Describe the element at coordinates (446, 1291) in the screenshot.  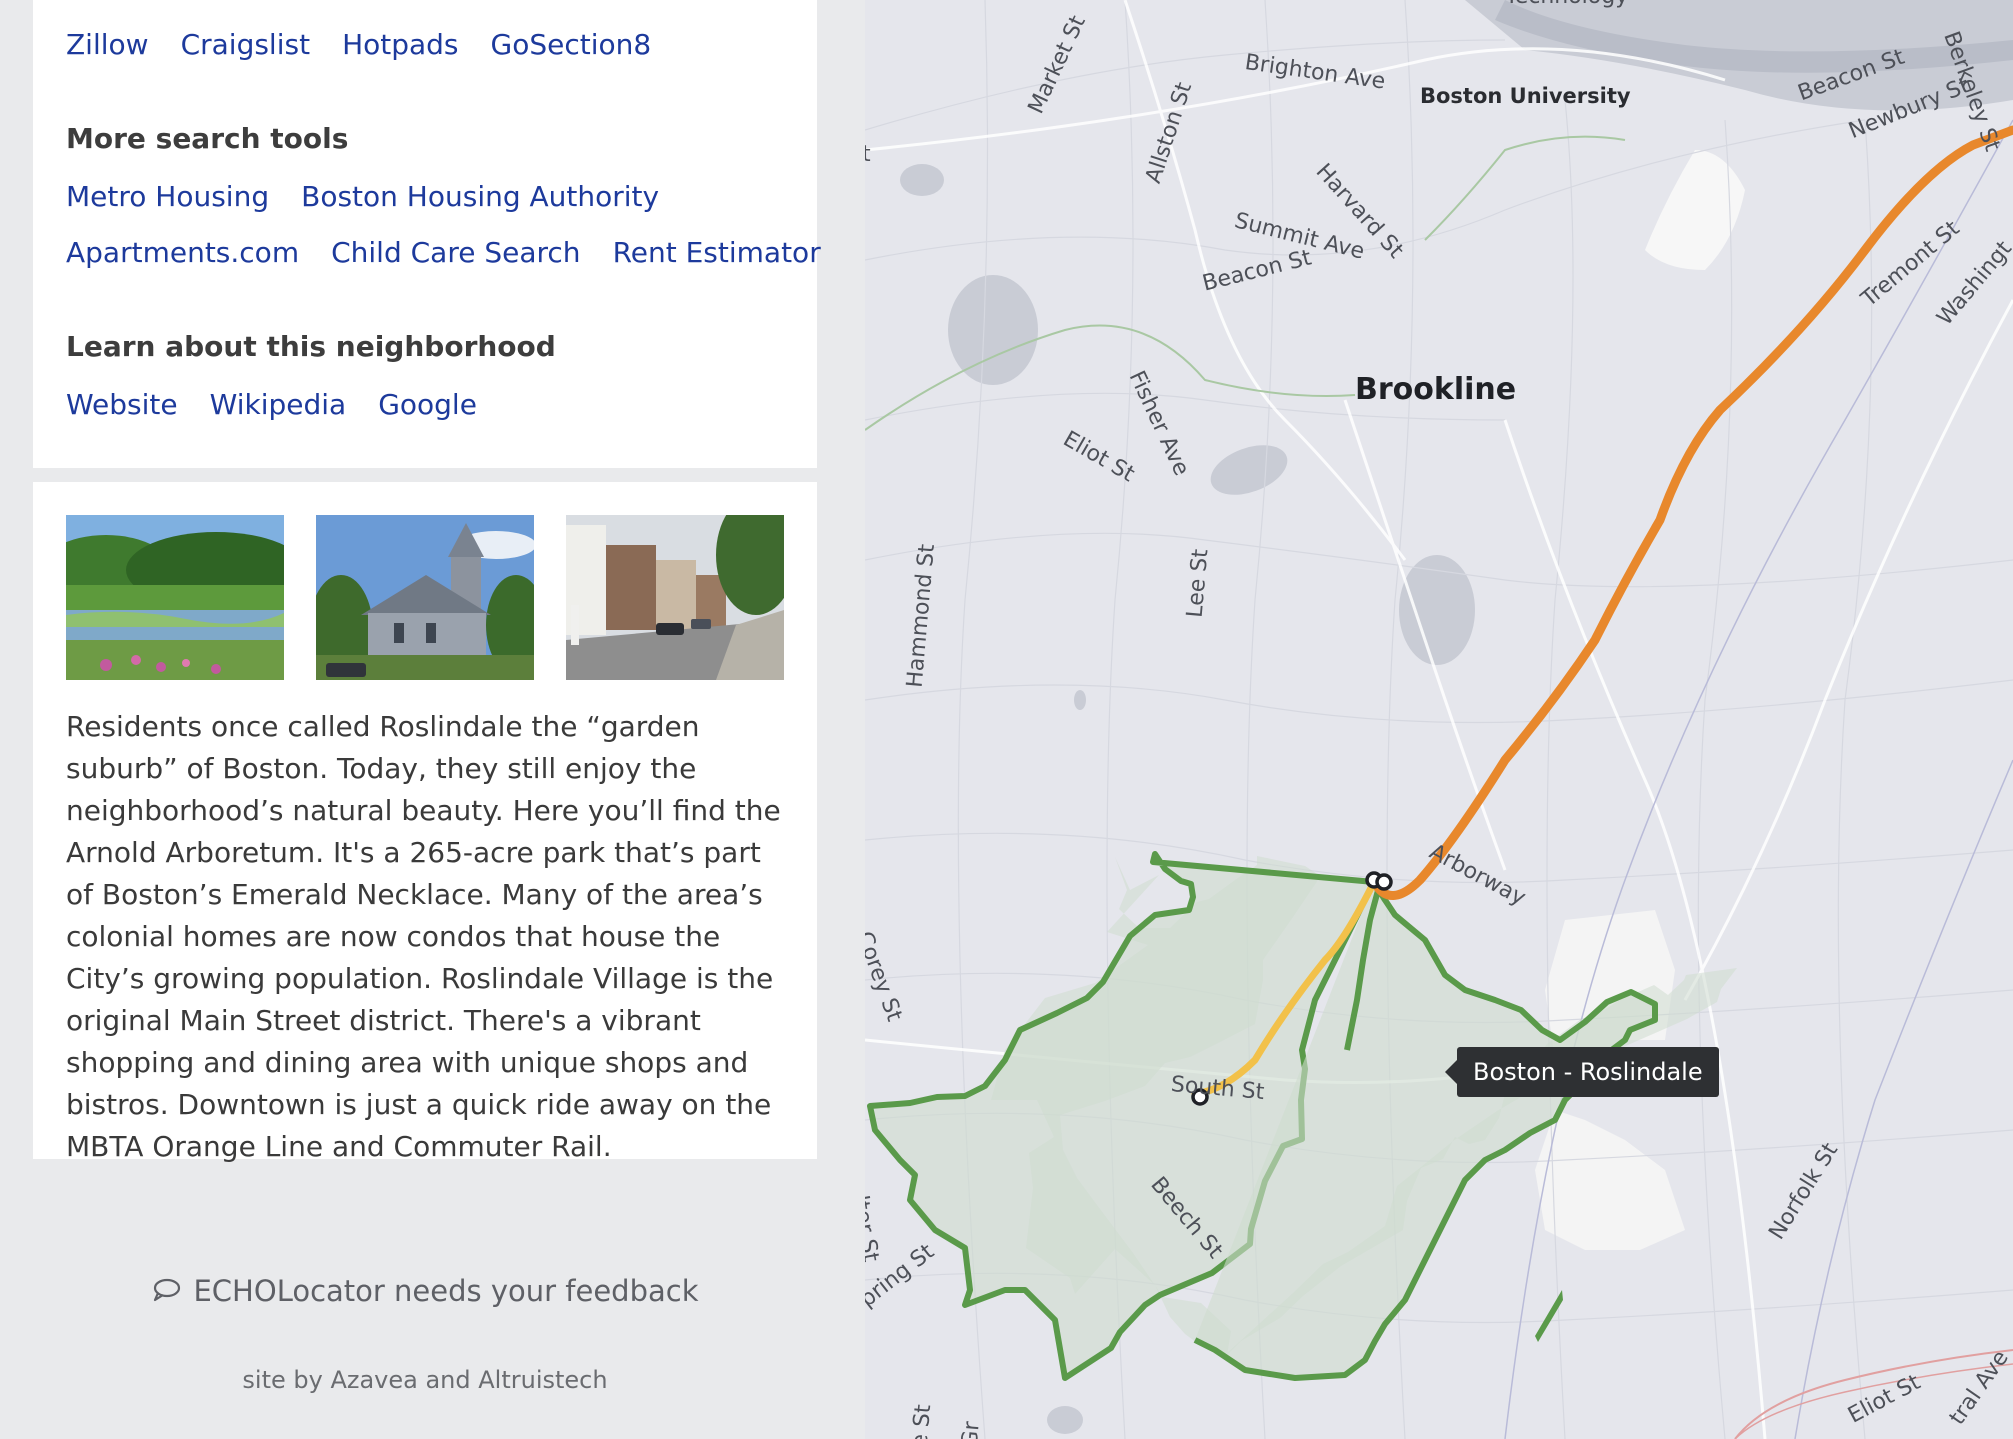
I see `feedback-text: ECHOLocator needs your feedback` at that location.